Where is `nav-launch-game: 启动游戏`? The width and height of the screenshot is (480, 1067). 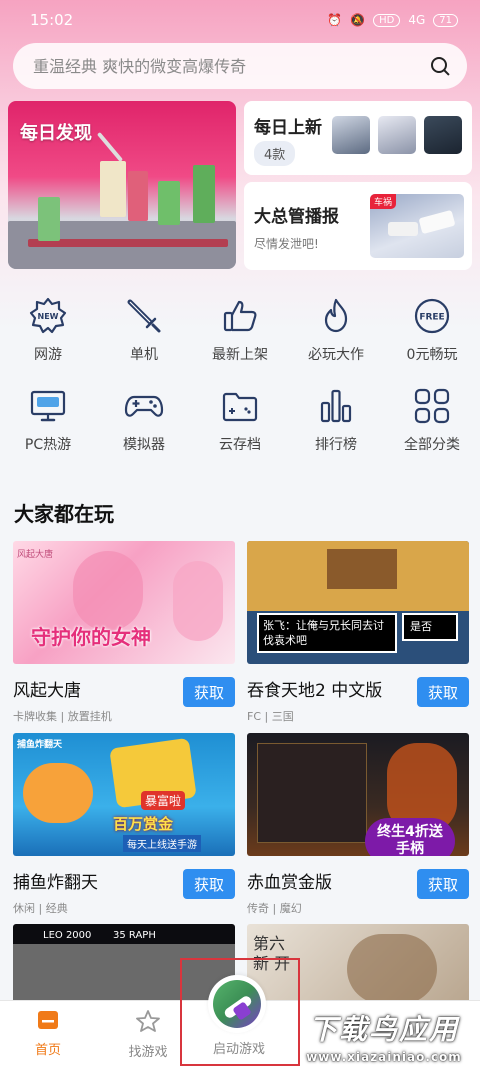 nav-launch-game: 启动游戏 is located at coordinates (239, 1043).